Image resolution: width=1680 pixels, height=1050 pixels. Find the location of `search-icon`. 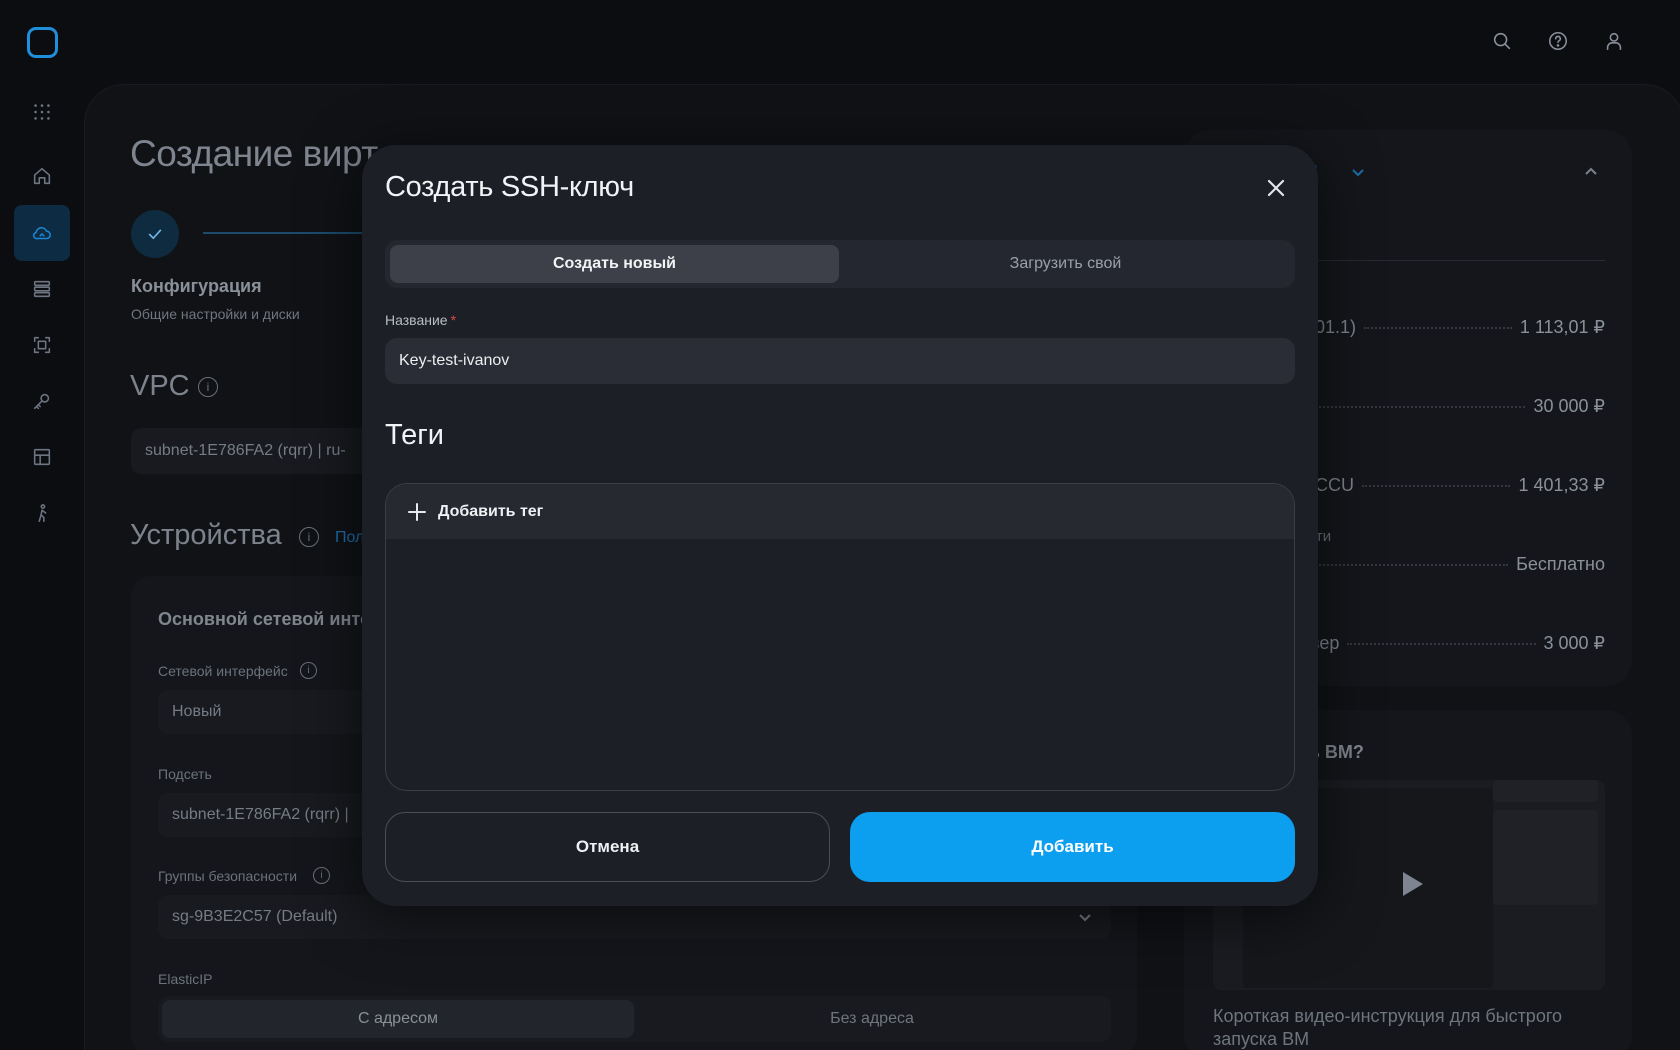

search-icon is located at coordinates (1502, 41).